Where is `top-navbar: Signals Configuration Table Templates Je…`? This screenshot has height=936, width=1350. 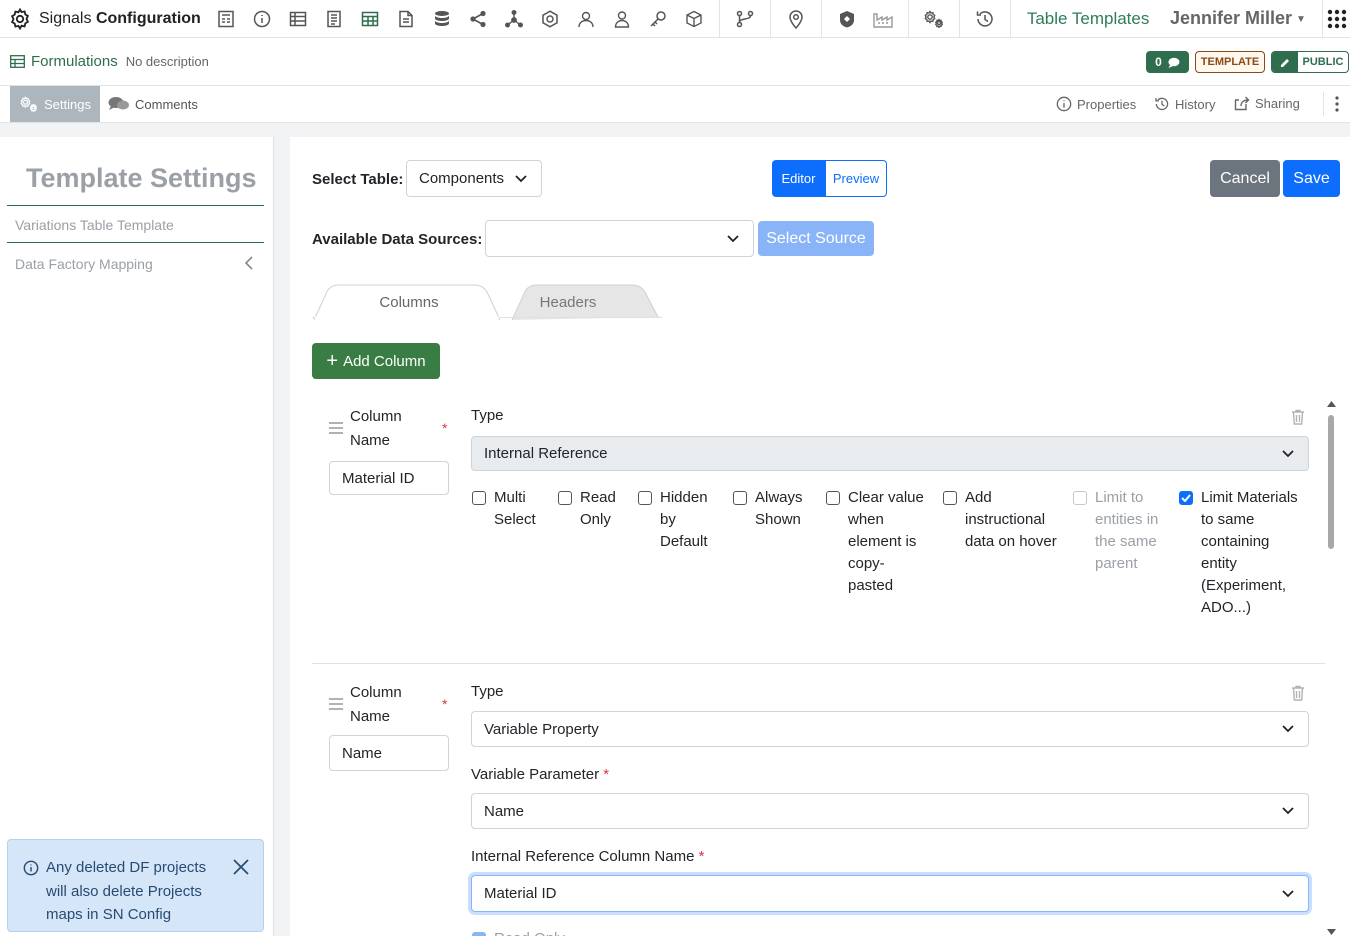 top-navbar: Signals Configuration Table Templates Je… is located at coordinates (675, 19).